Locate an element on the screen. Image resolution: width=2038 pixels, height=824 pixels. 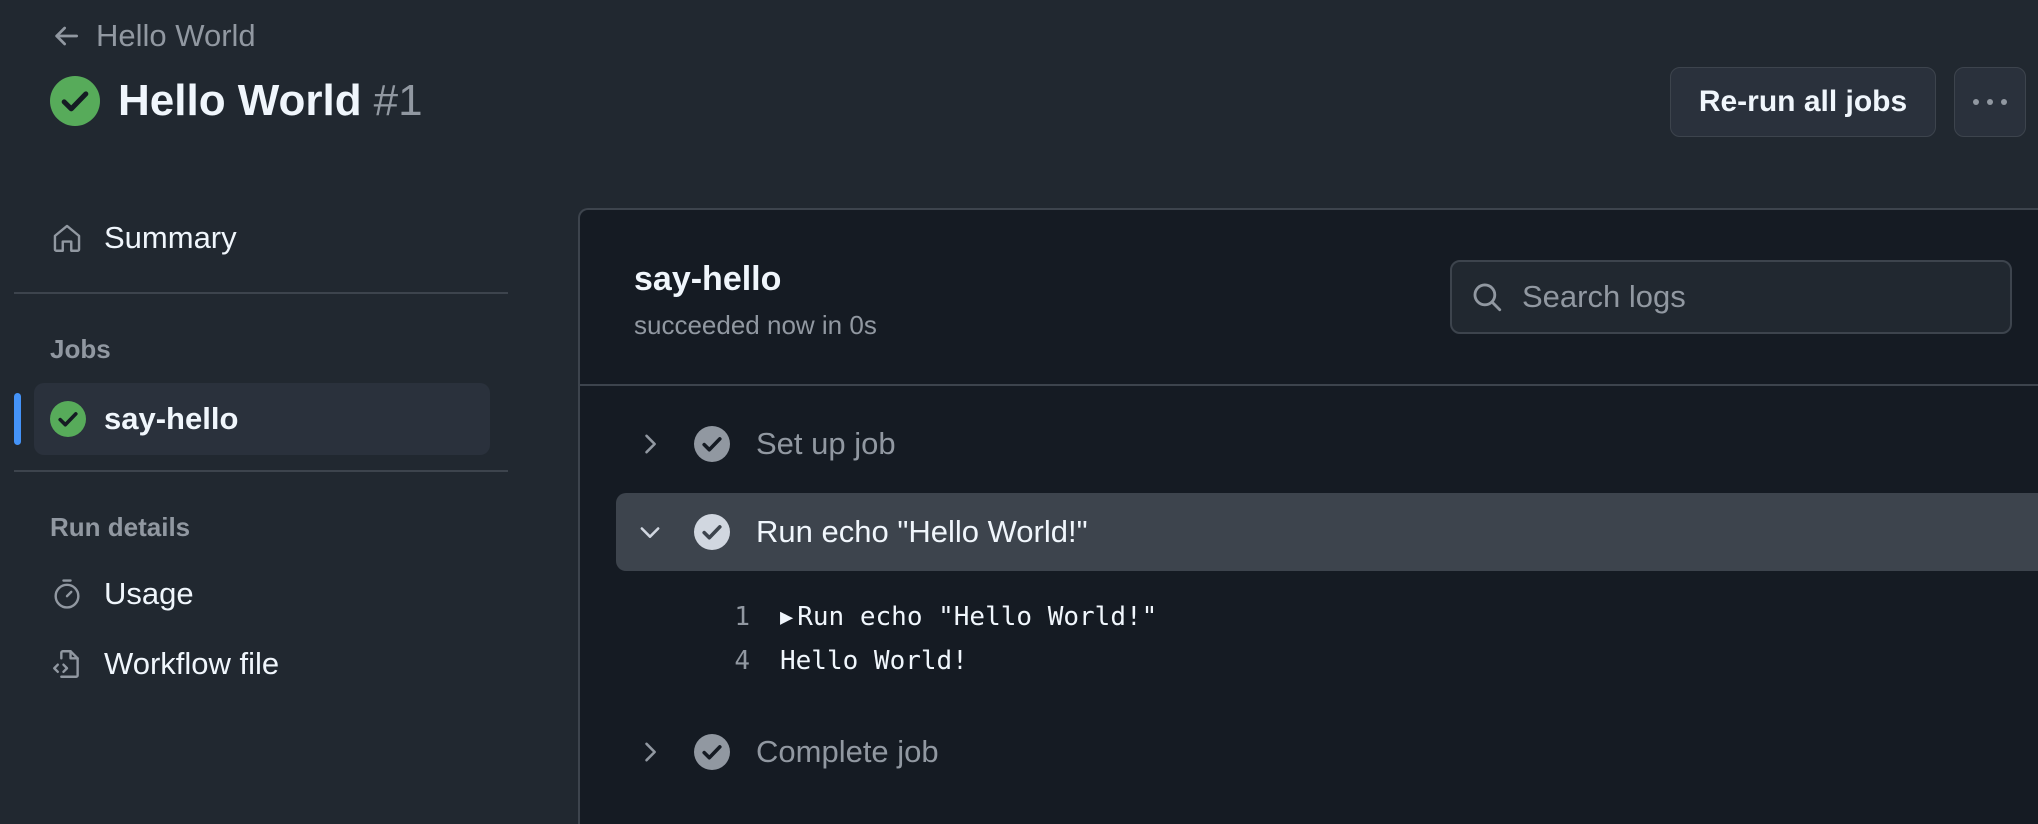
back-link-label: Hello World is located at coordinates (176, 35).